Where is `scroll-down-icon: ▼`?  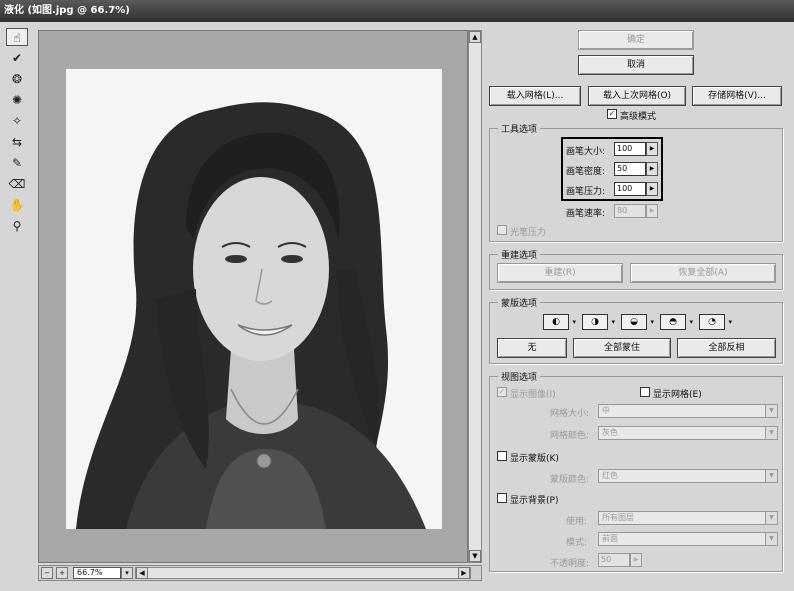 scroll-down-icon: ▼ is located at coordinates (475, 556).